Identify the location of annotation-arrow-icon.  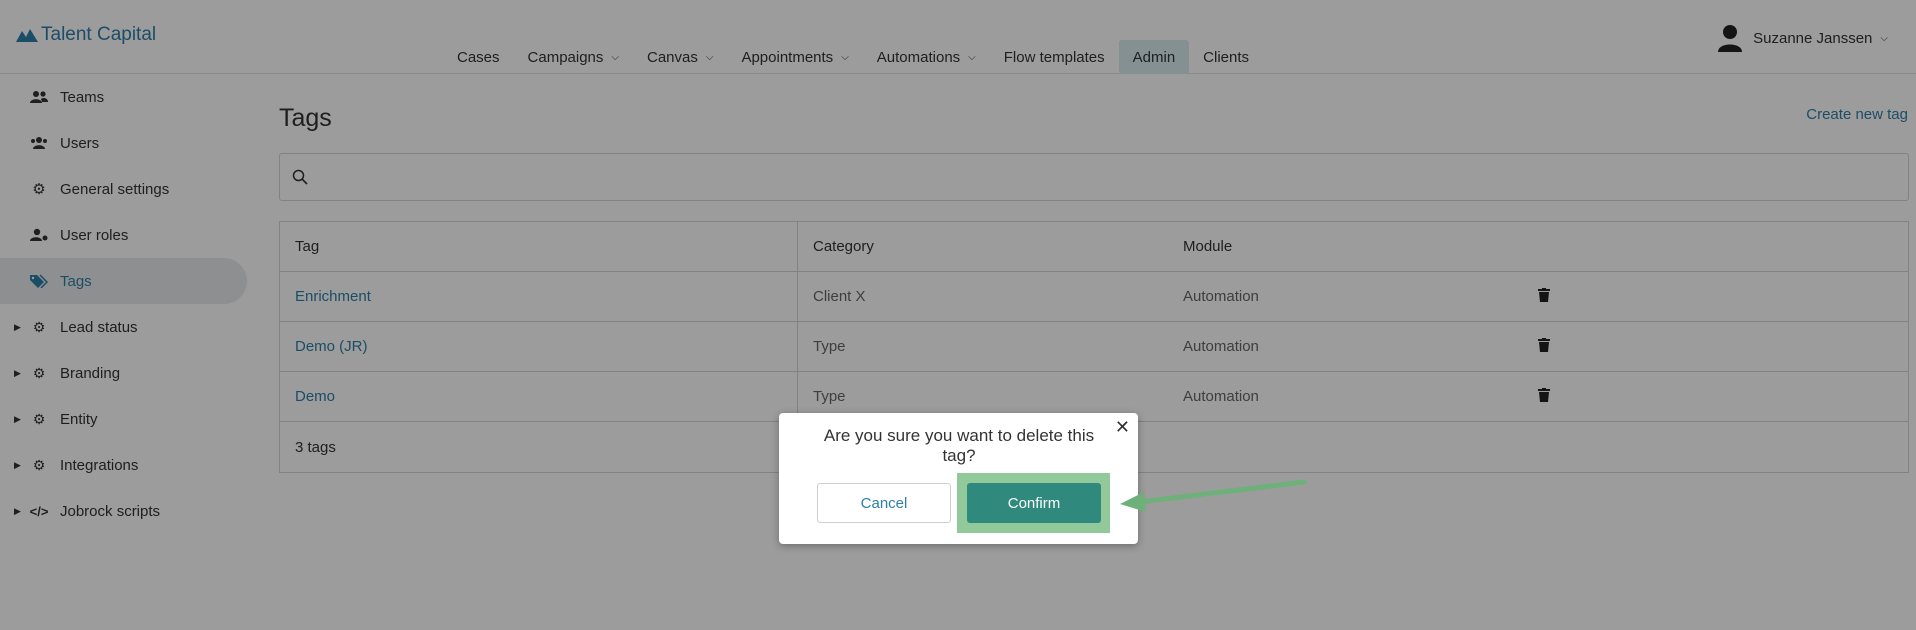
(1213, 495).